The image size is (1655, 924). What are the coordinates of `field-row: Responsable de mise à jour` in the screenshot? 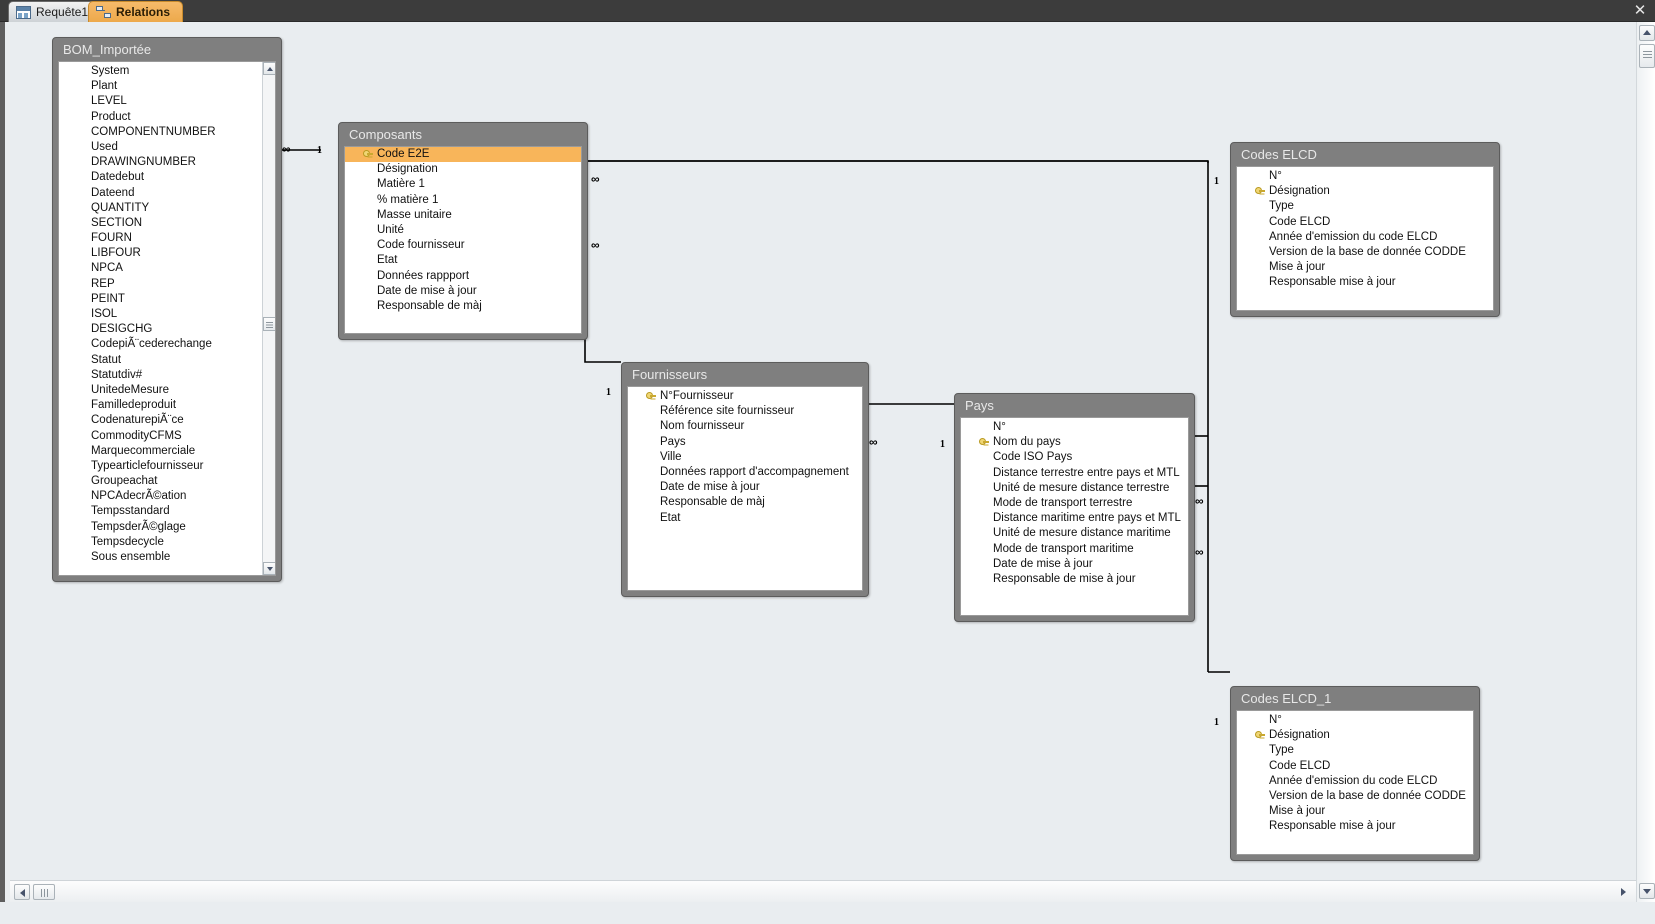 It's located at (1074, 579).